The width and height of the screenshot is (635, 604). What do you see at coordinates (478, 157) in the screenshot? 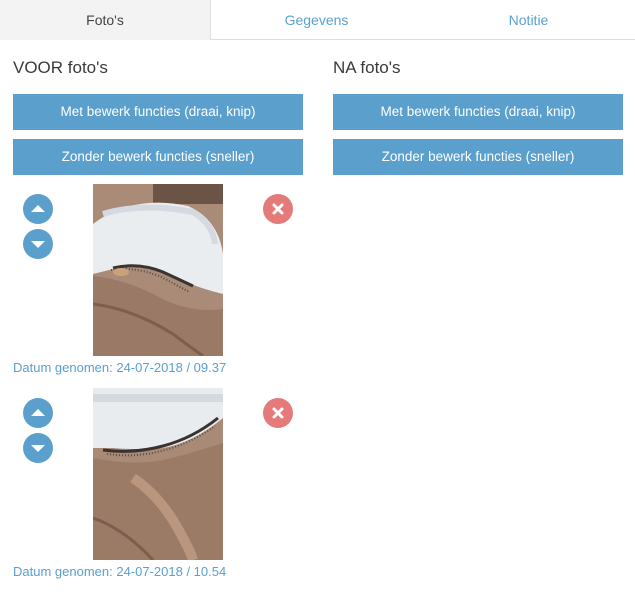
I see `na-quick-upload-button: Zonder bewerk functies (sneller)` at bounding box center [478, 157].